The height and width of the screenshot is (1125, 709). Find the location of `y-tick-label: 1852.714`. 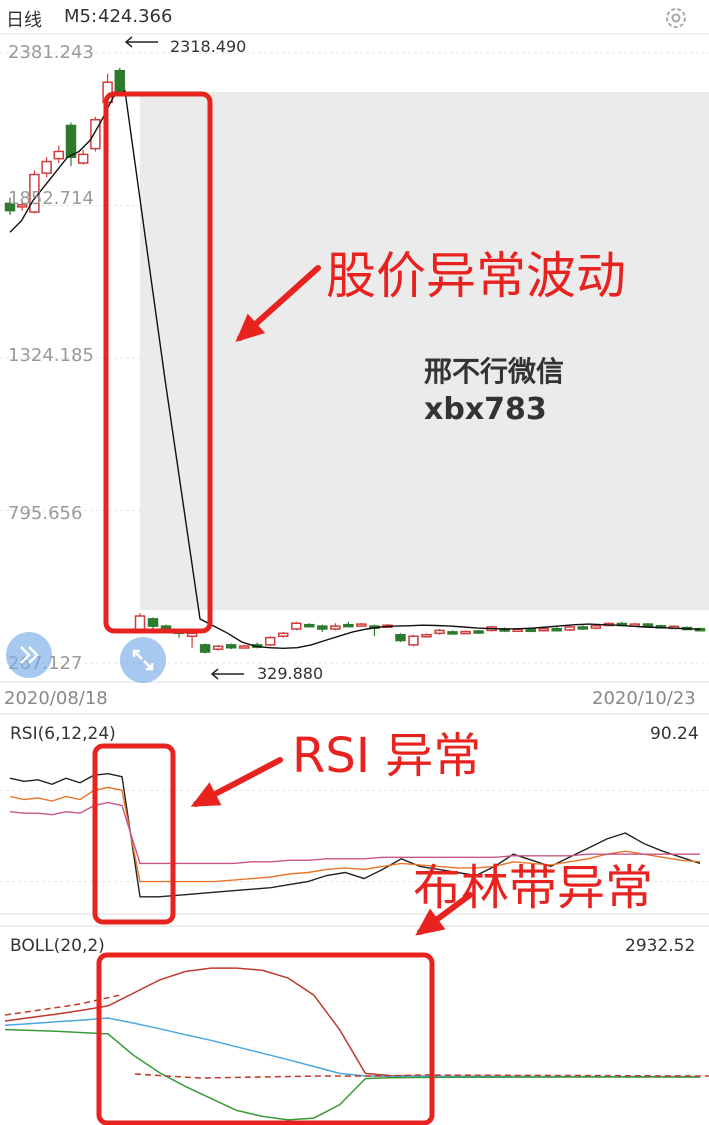

y-tick-label: 1852.714 is located at coordinates (51, 198).